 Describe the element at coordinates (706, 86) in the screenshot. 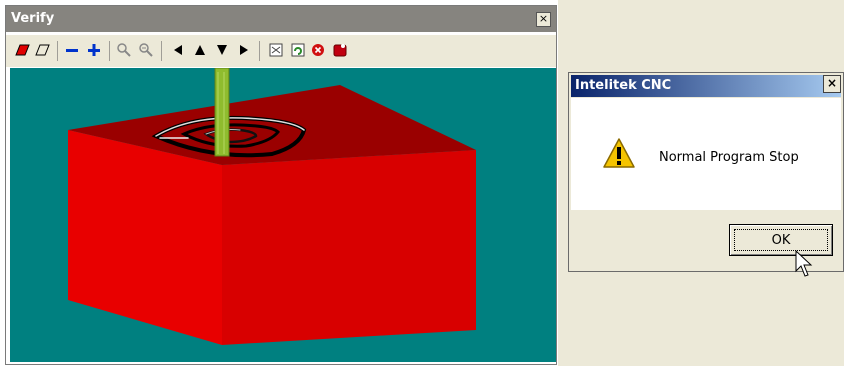

I see `dialog-title-bar: Intelitek CNC` at that location.